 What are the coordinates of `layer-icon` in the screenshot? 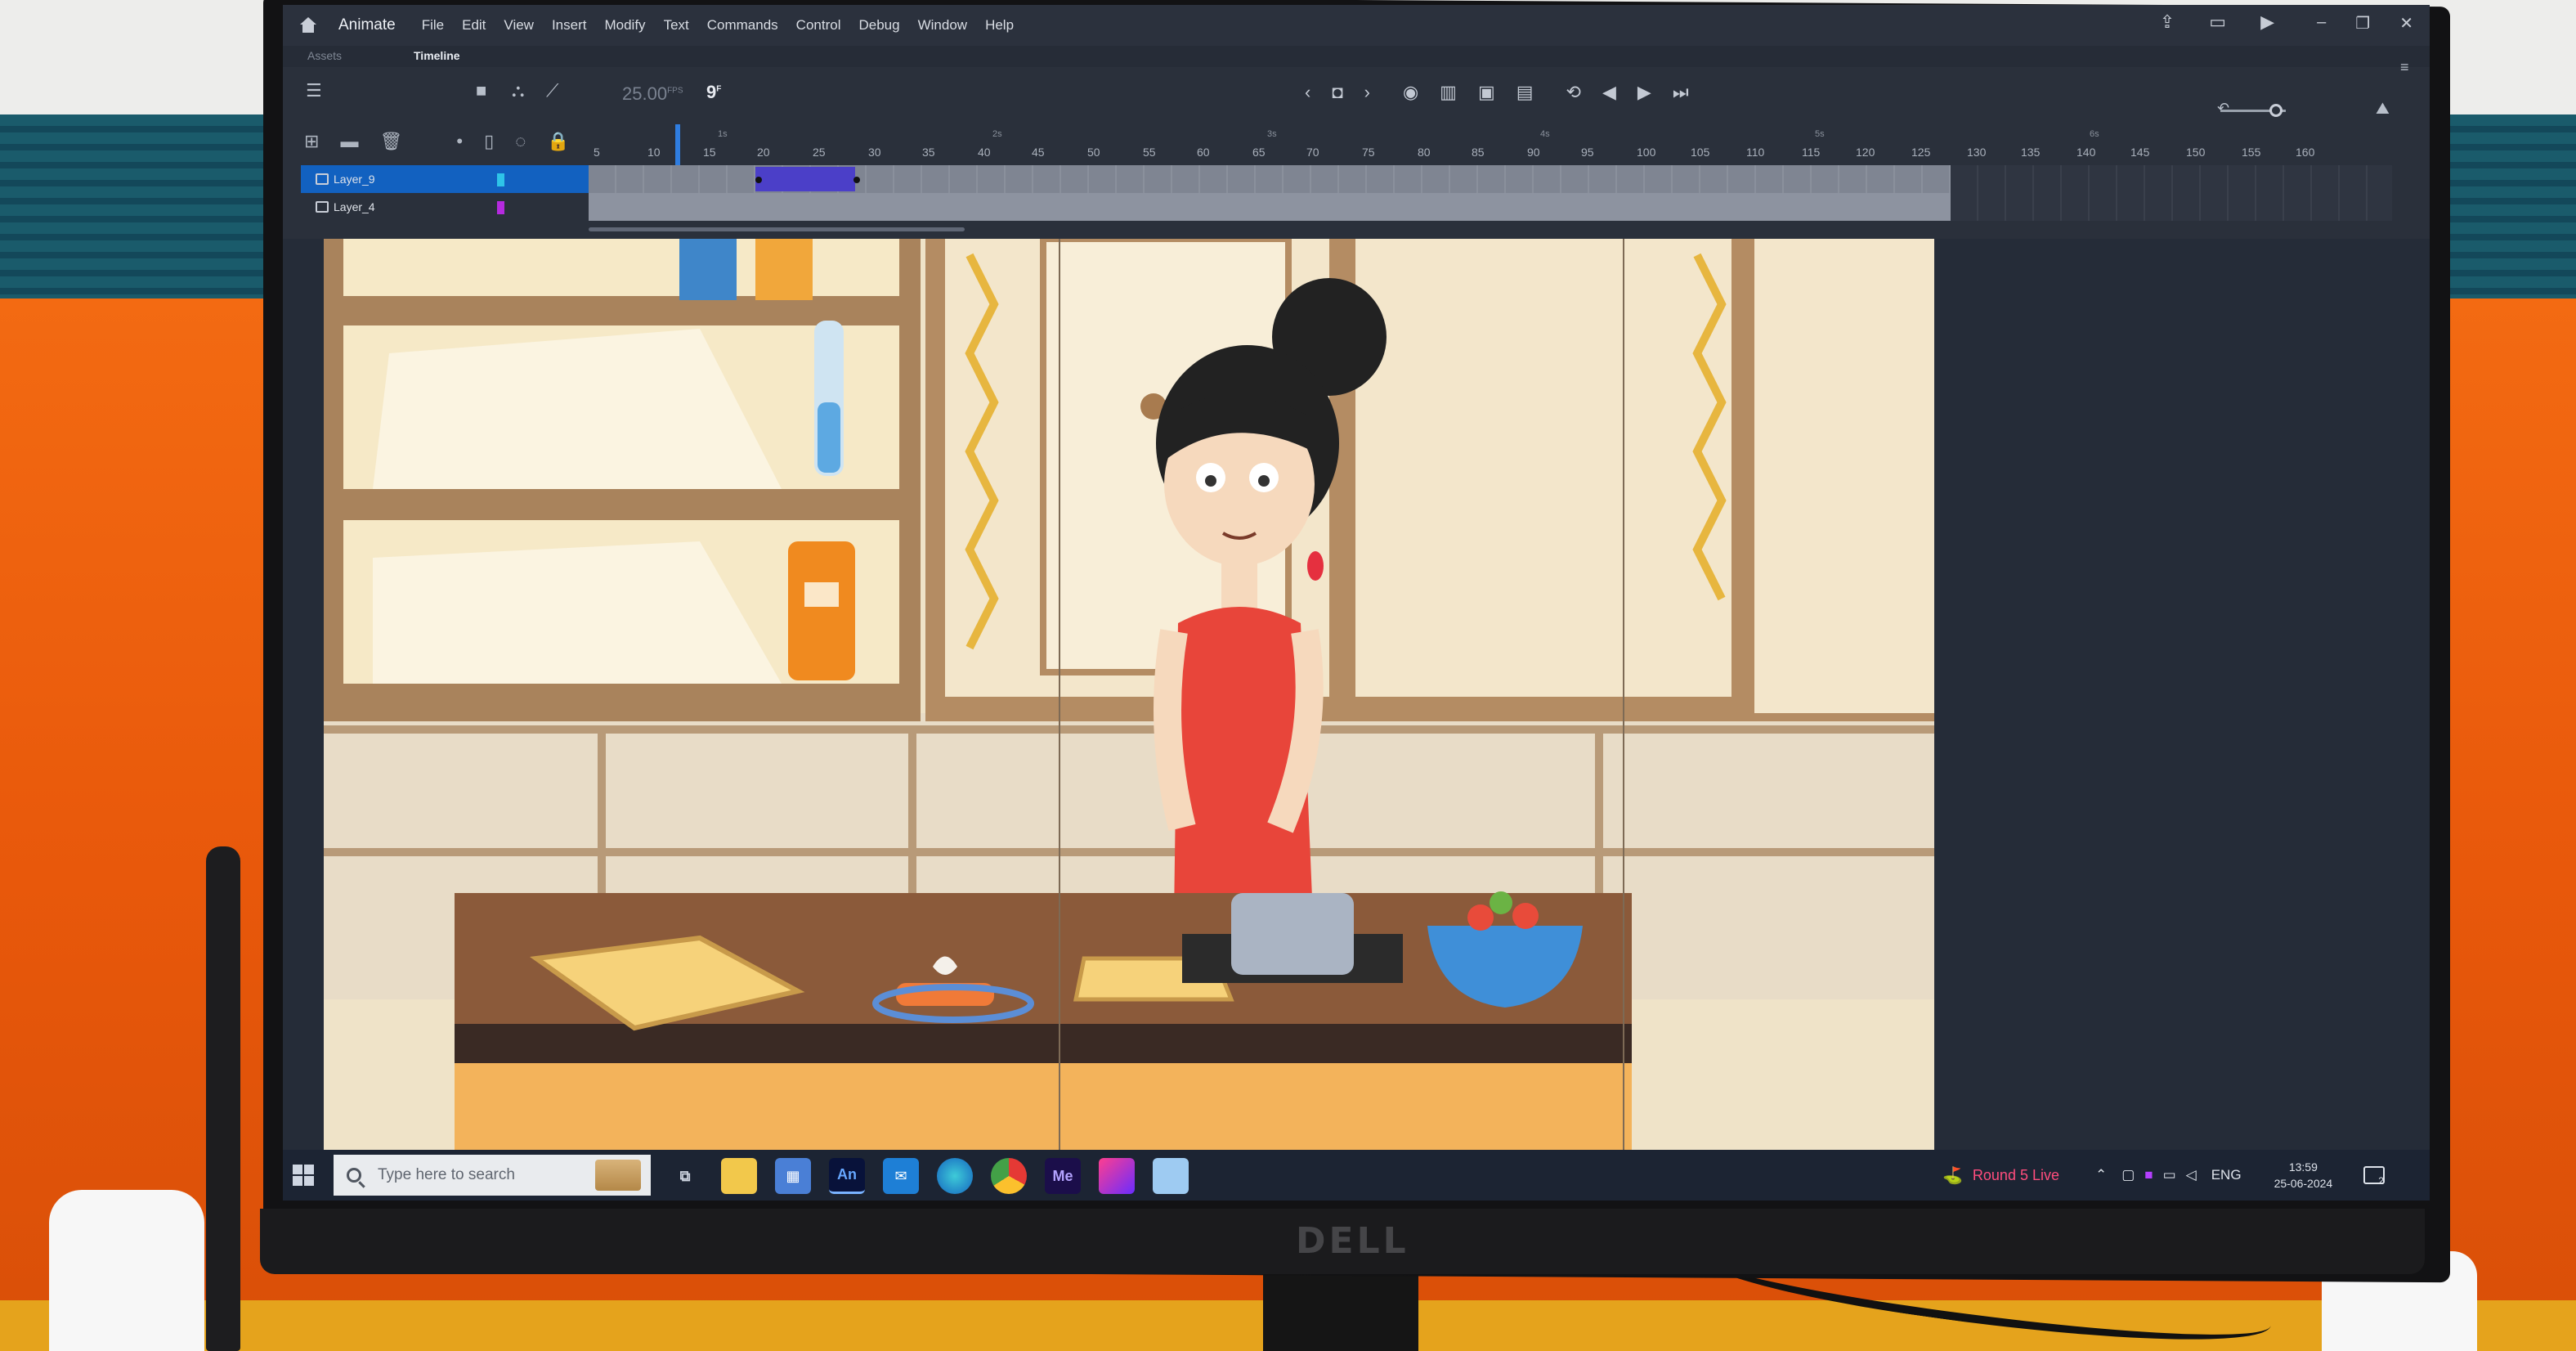 It's located at (322, 207).